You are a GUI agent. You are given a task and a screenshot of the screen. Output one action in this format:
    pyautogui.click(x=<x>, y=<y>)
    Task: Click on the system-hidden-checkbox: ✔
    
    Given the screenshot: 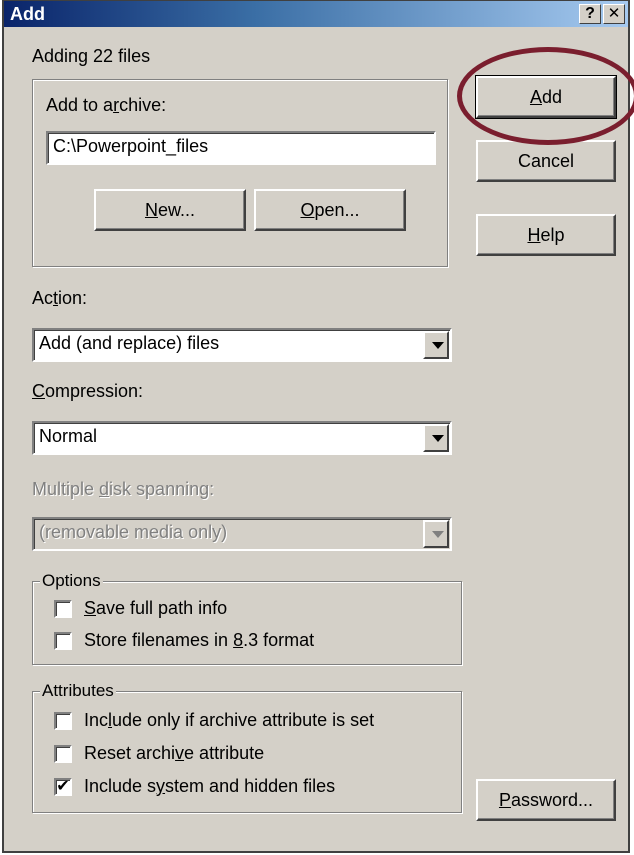 What is the action you would take?
    pyautogui.click(x=63, y=787)
    